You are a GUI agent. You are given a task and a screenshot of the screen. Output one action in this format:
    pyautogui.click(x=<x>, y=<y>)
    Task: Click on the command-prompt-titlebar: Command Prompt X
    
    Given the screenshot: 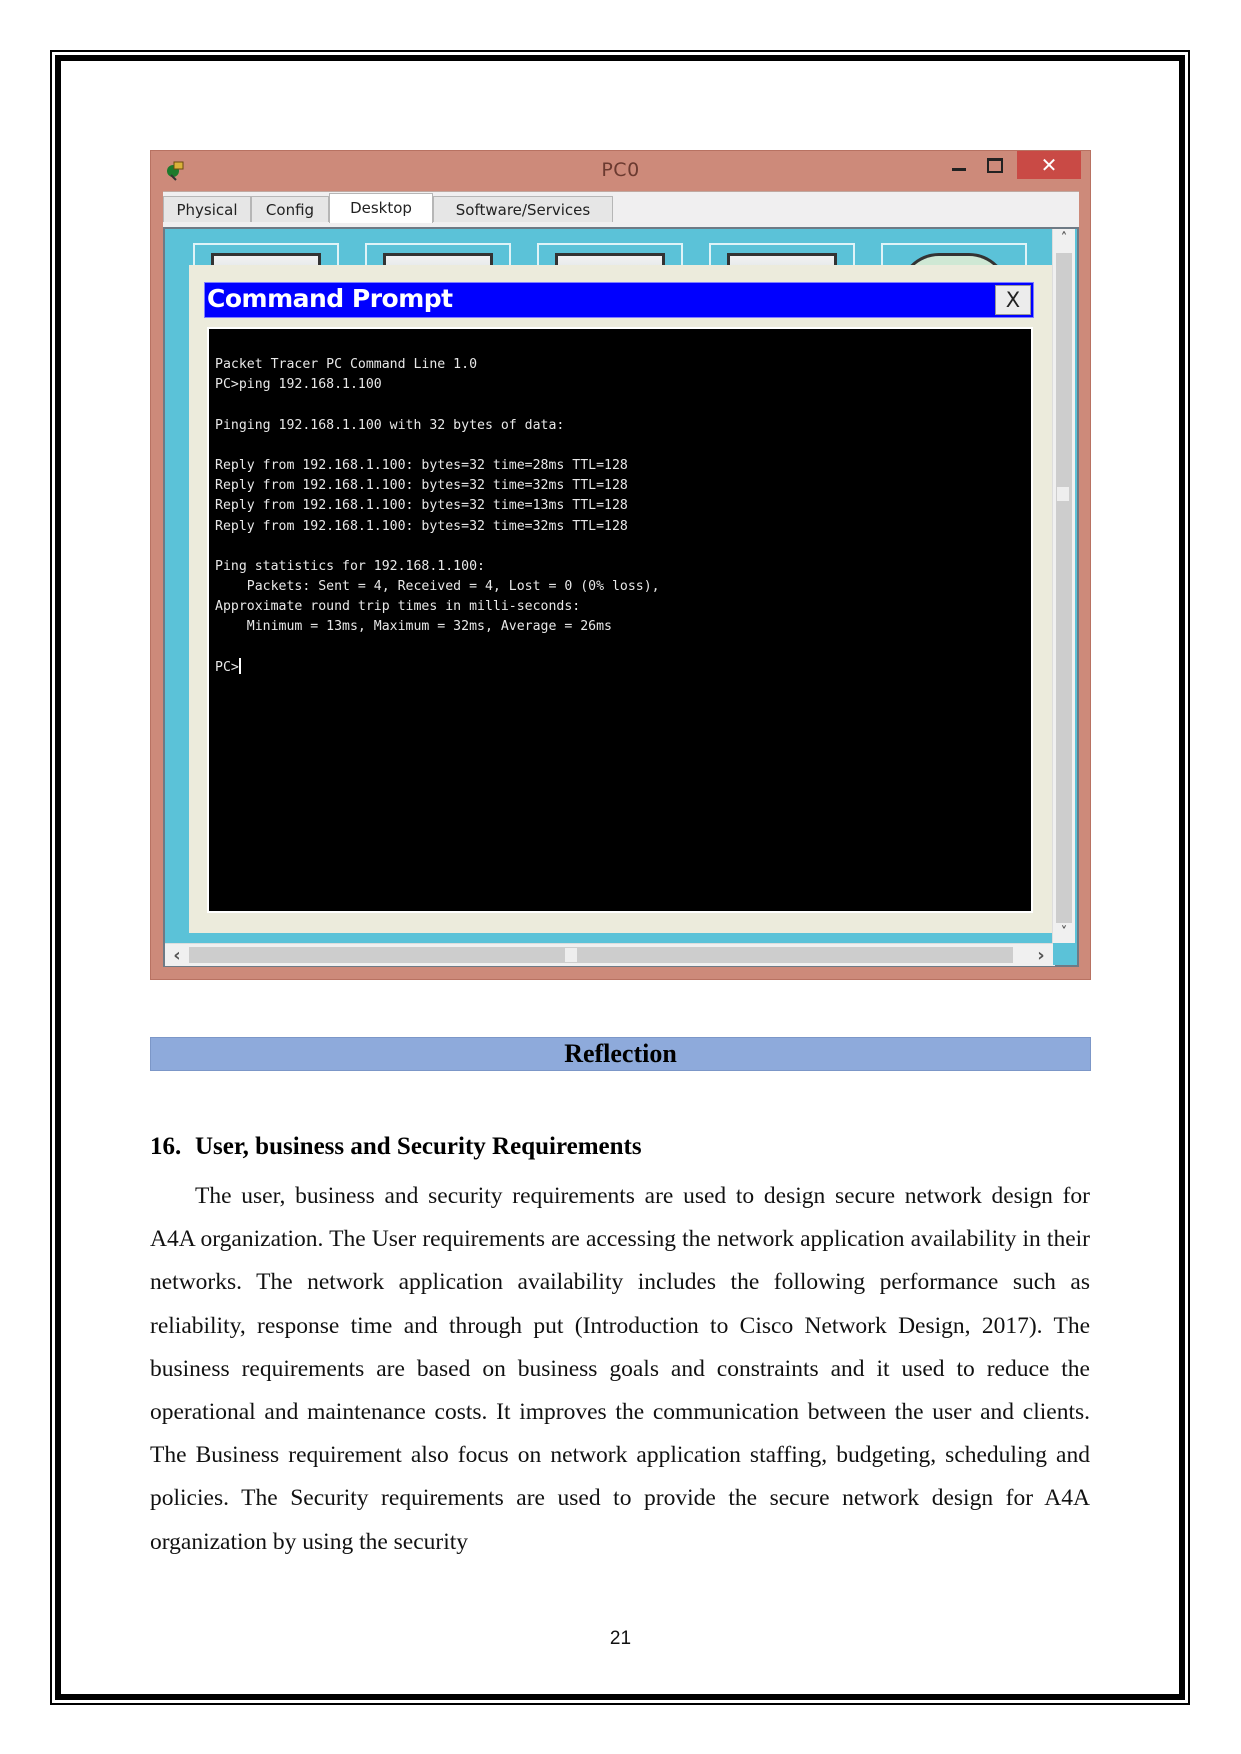 What is the action you would take?
    pyautogui.click(x=619, y=300)
    